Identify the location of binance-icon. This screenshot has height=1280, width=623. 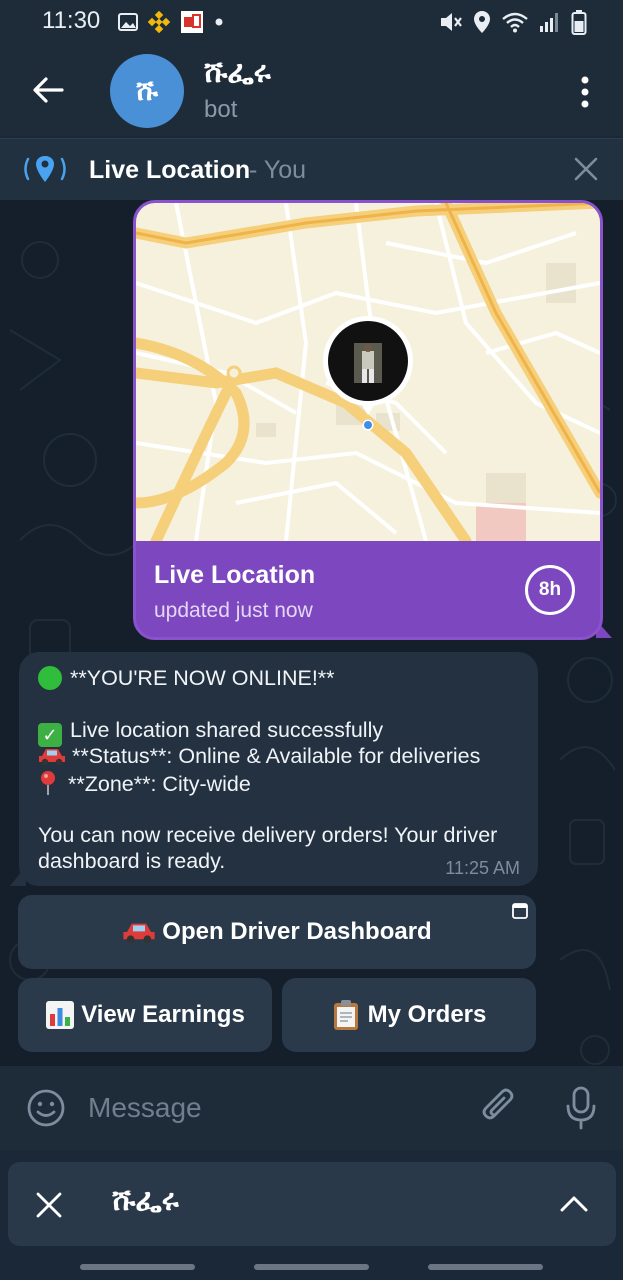
(159, 22).